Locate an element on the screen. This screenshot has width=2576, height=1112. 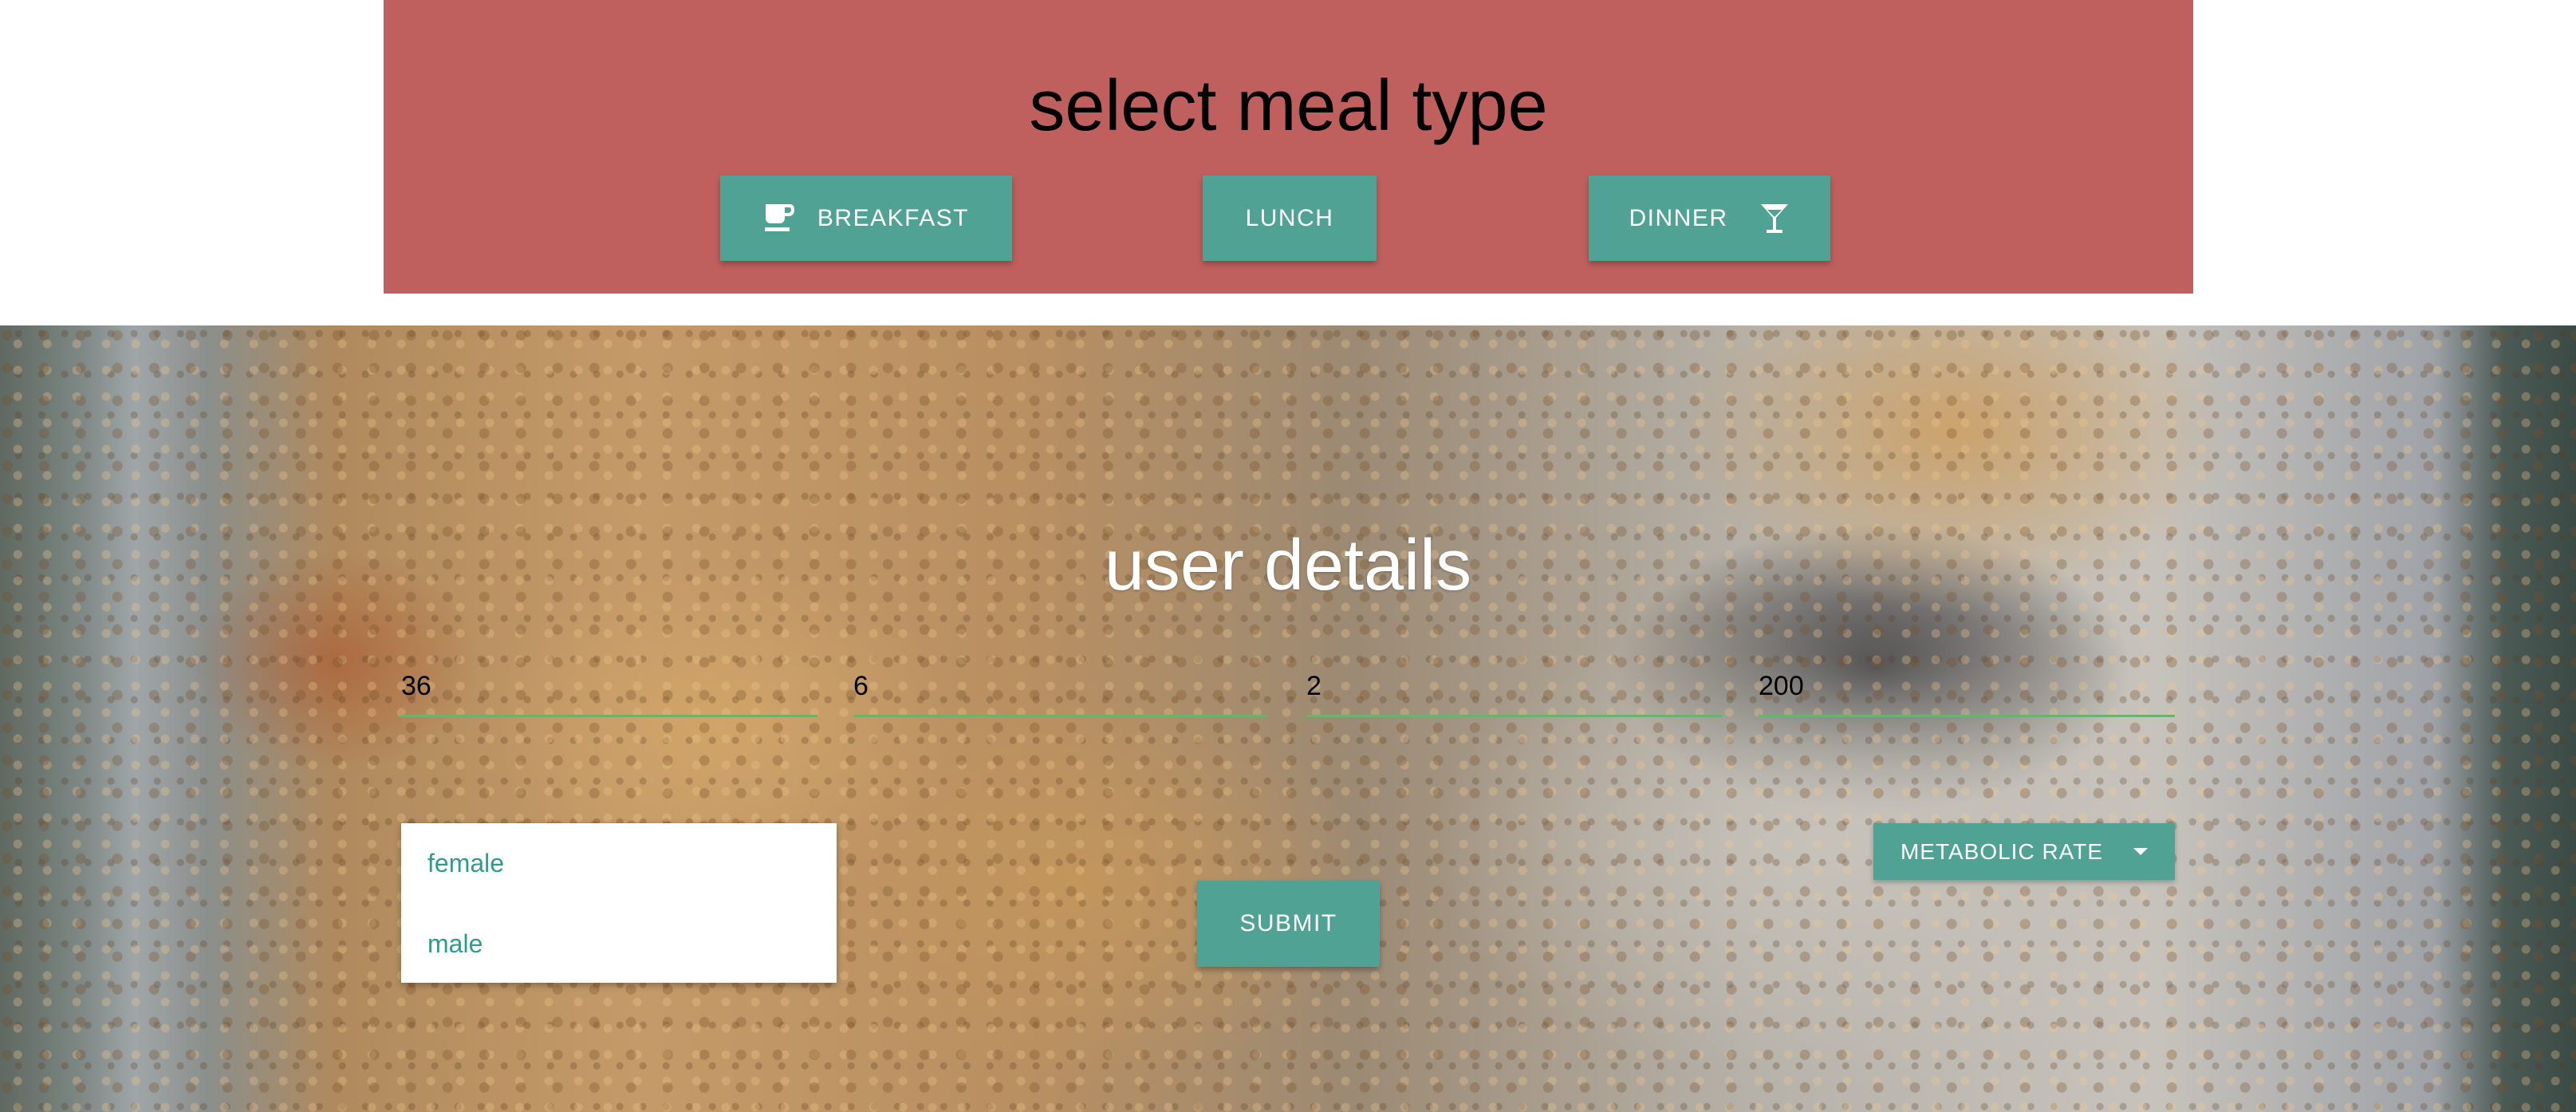
meal-type-title: select meal type is located at coordinates (1288, 106).